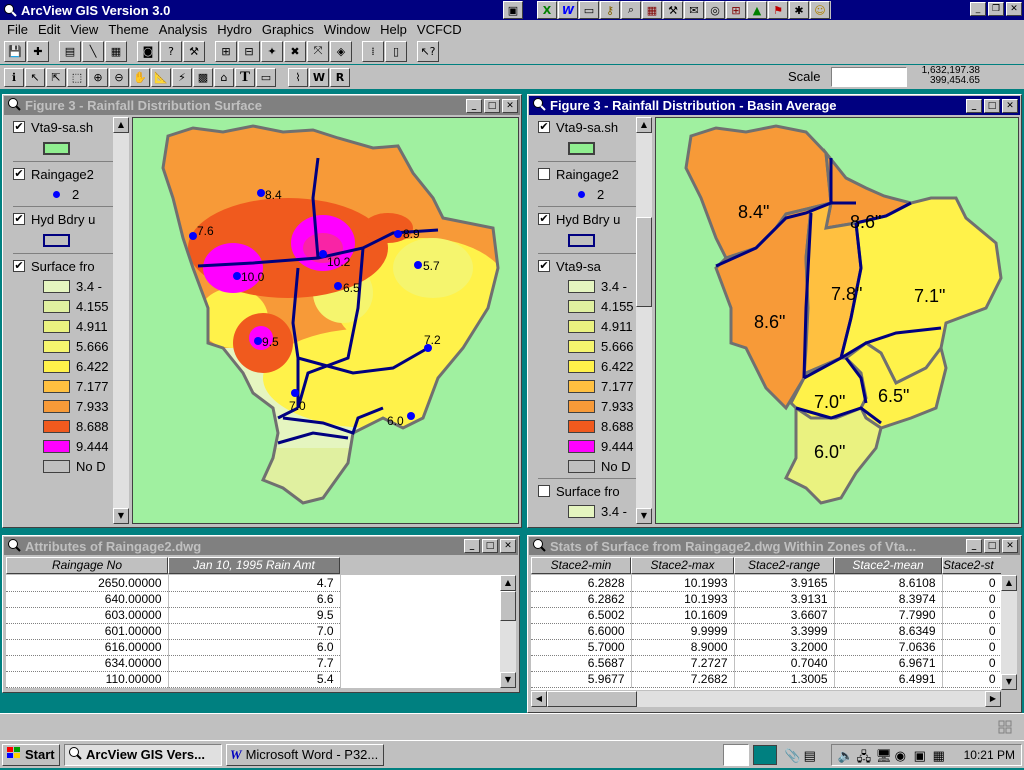 This screenshot has height=770, width=1024. Describe the element at coordinates (888, 663) in the screenshot. I see `table-cell: 6.9671` at that location.